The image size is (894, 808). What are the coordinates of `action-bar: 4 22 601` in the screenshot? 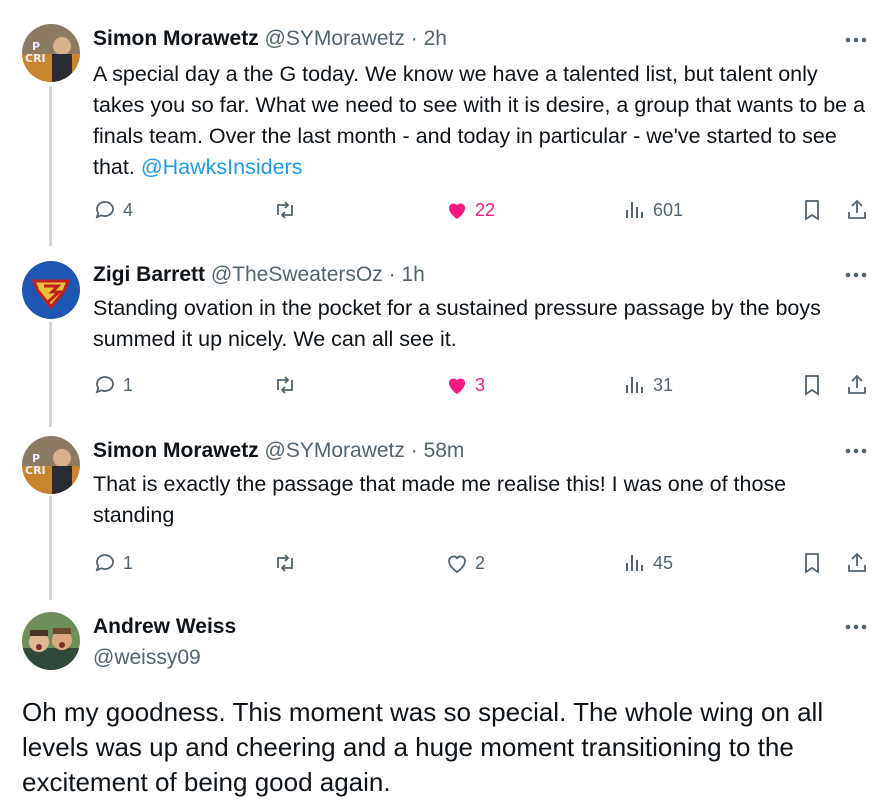 It's located at (482, 210).